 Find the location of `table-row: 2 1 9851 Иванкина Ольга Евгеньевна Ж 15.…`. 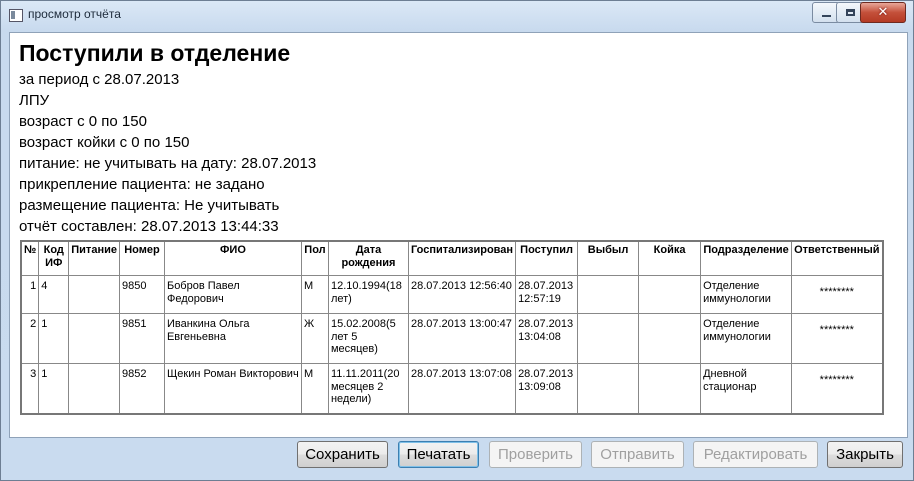

table-row: 2 1 9851 Иванкина Ольга Евгеньевна Ж 15.… is located at coordinates (452, 338).